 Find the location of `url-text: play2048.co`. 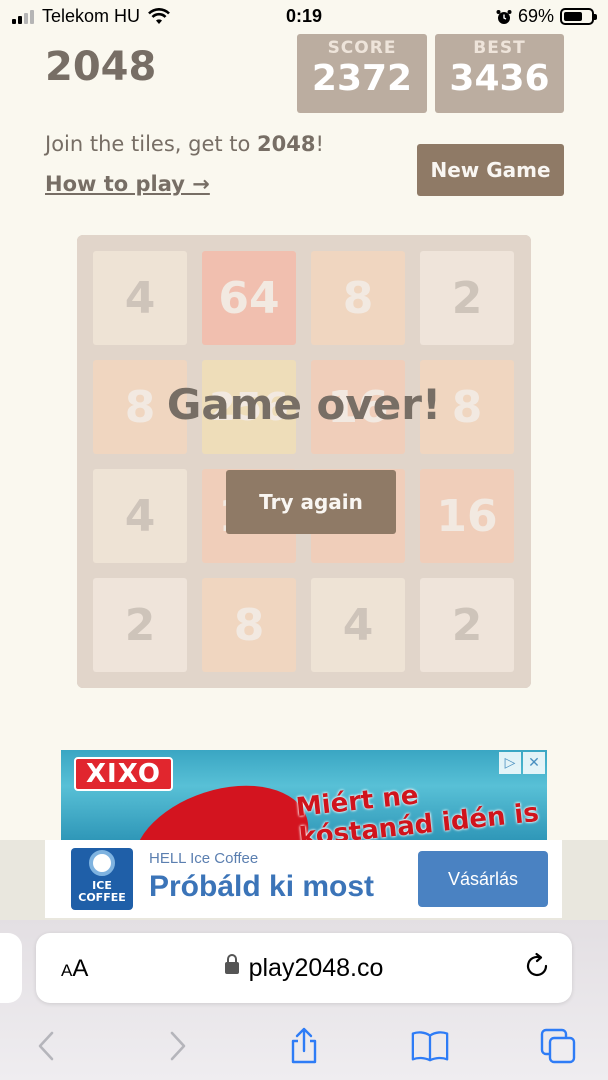

url-text: play2048.co is located at coordinates (304, 968).